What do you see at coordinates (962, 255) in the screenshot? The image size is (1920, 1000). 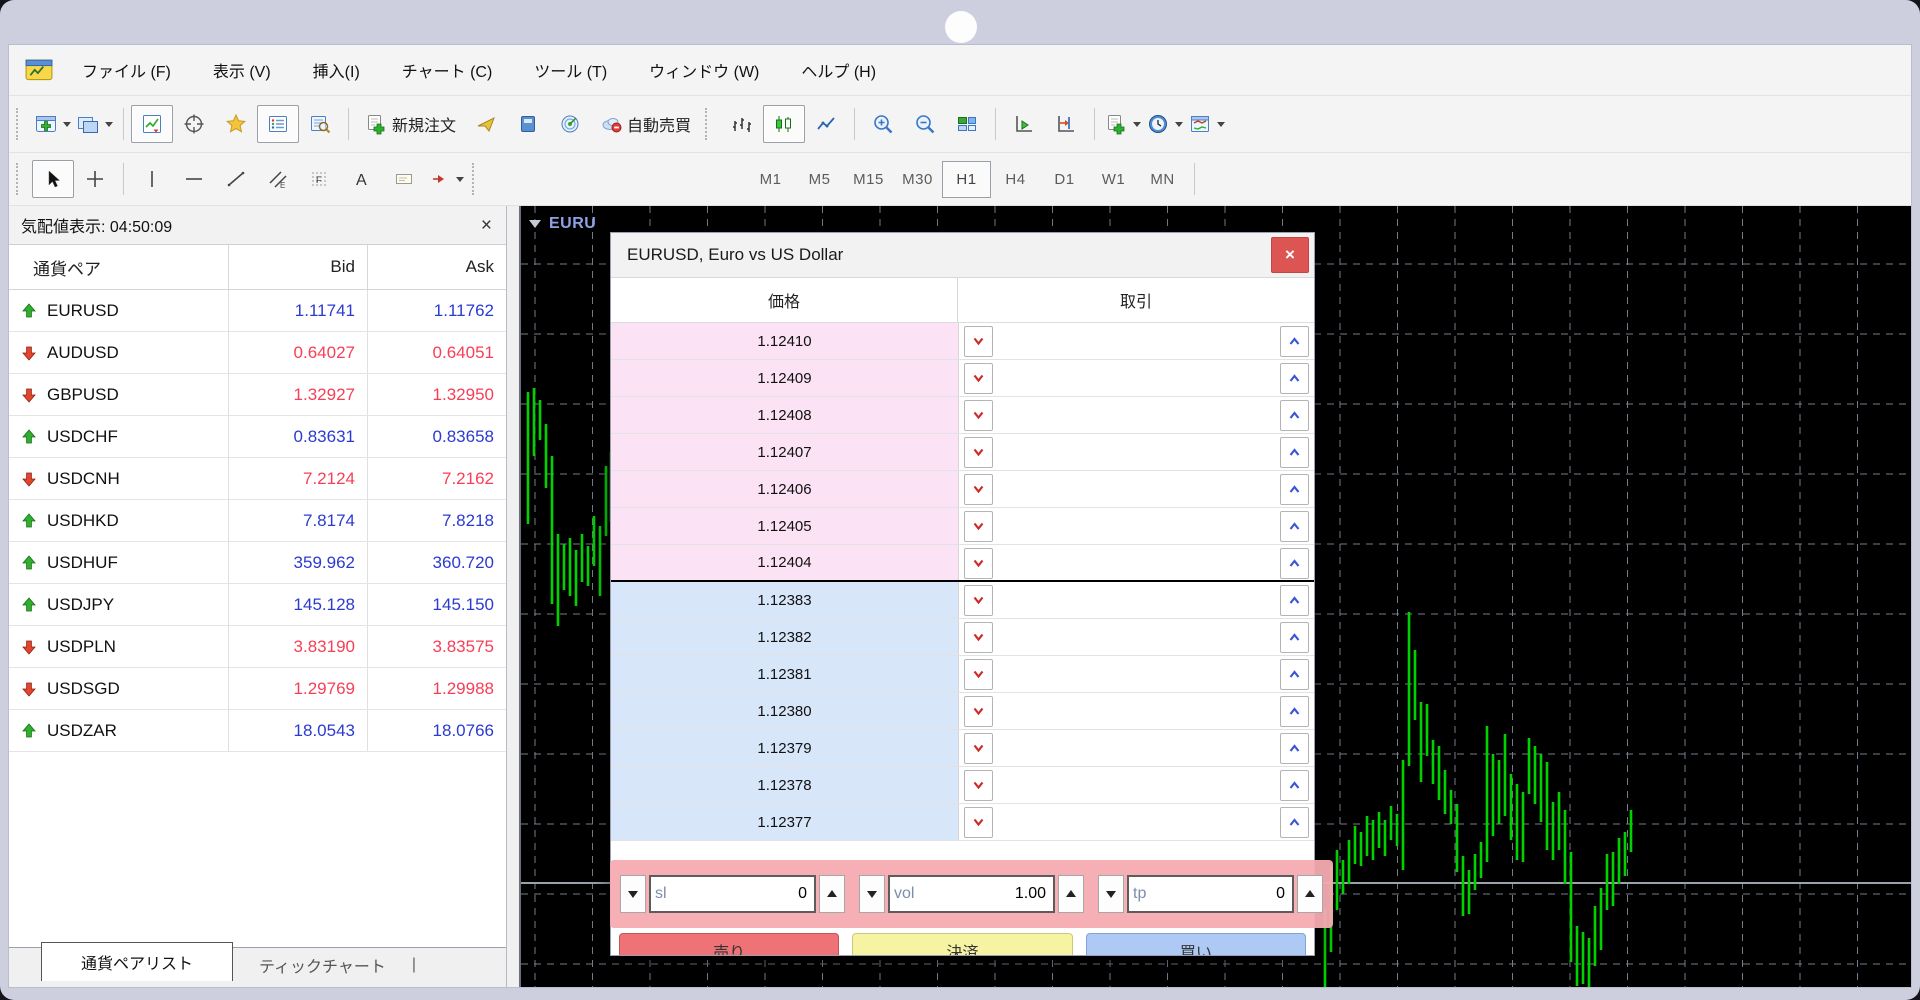 I see `dialog-titlebar: EURUSD, Euro vs US Dollar ×` at bounding box center [962, 255].